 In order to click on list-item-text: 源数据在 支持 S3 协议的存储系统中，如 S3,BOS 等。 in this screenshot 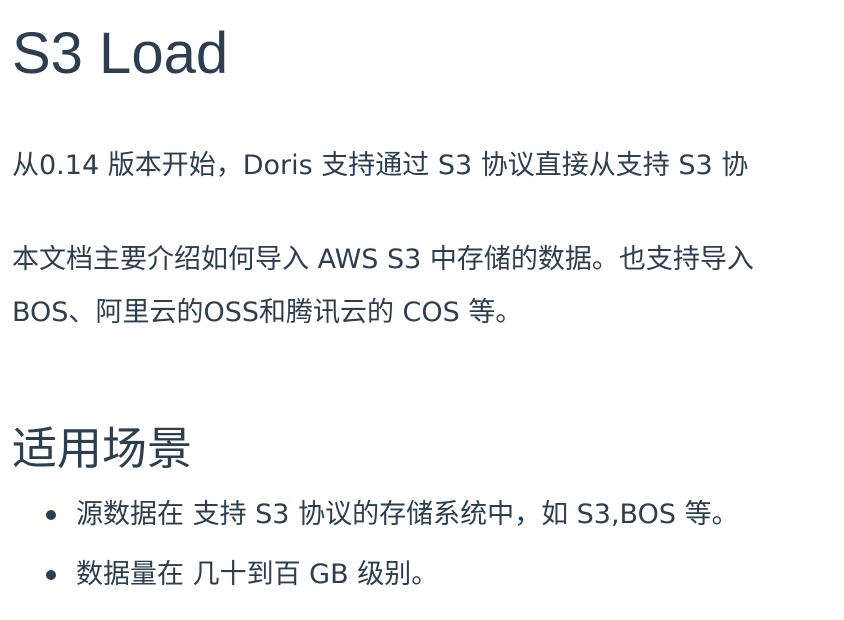, I will do `click(407, 514)`.